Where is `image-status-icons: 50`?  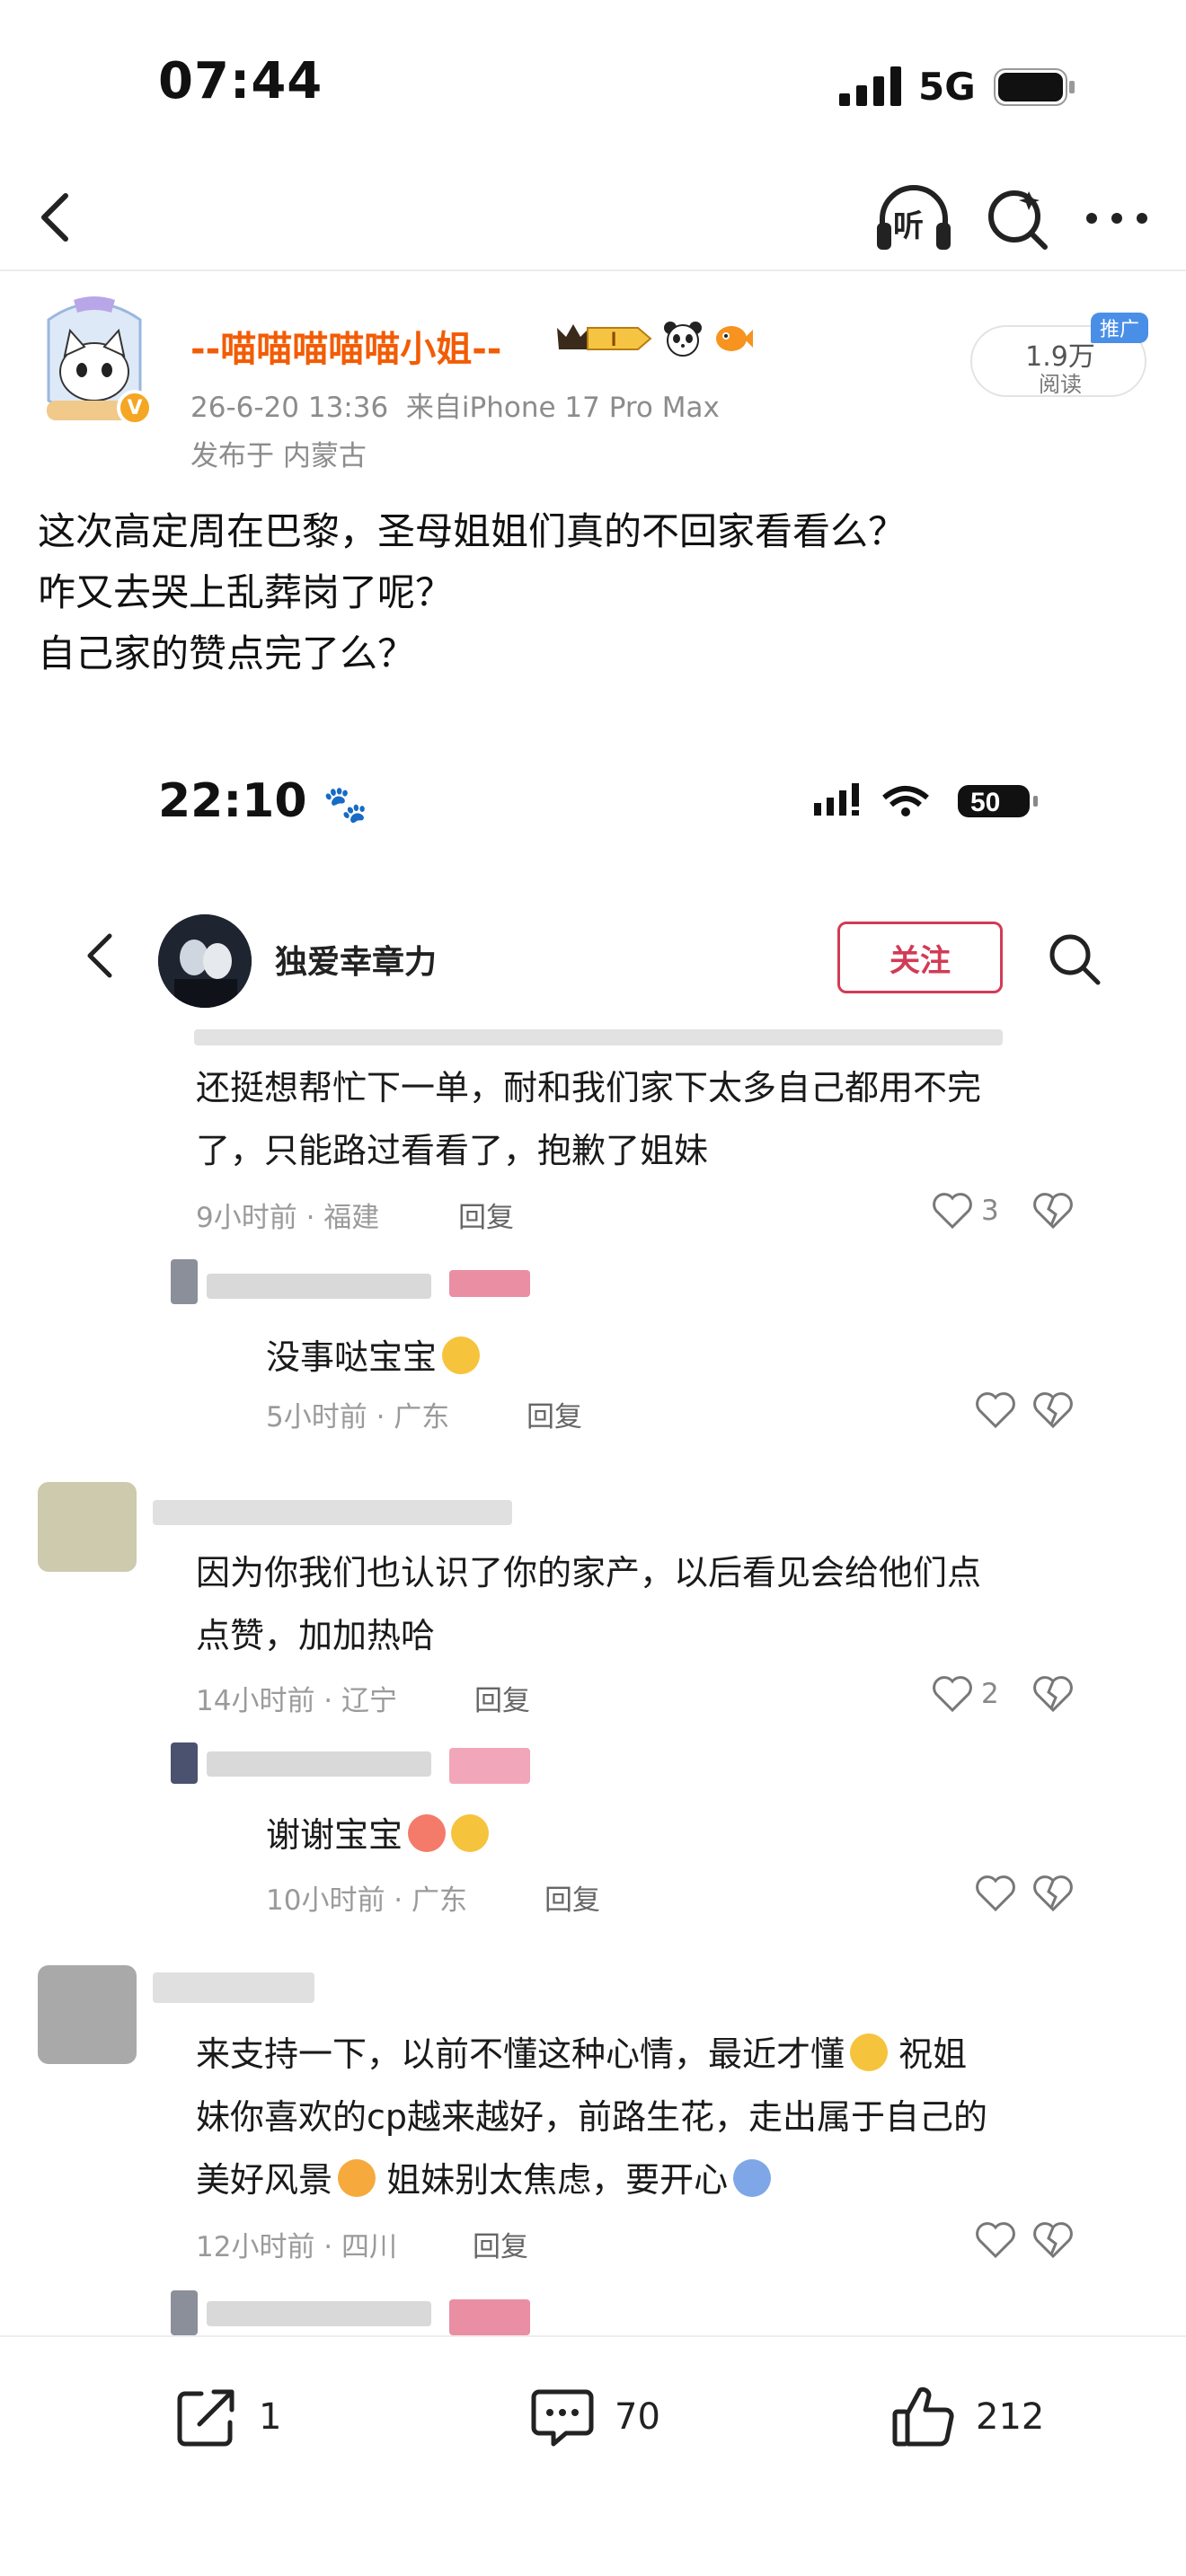 image-status-icons: 50 is located at coordinates (926, 800).